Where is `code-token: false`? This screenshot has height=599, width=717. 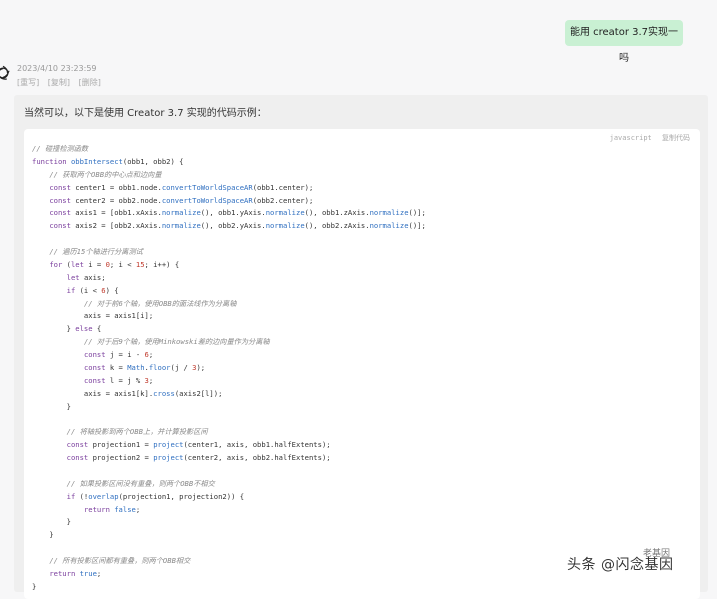 code-token: false is located at coordinates (125, 509).